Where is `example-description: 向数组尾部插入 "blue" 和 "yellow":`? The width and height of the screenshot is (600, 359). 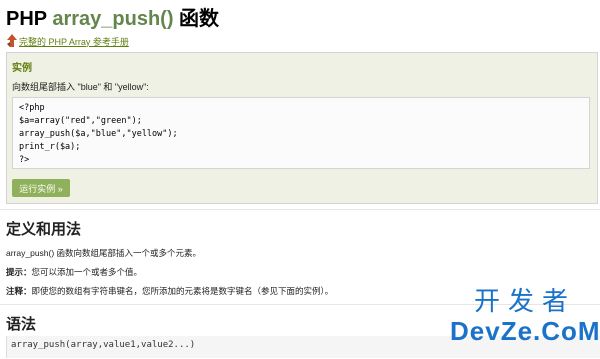
example-description: 向数组尾部插入 "blue" 和 "yellow": is located at coordinates (80, 87).